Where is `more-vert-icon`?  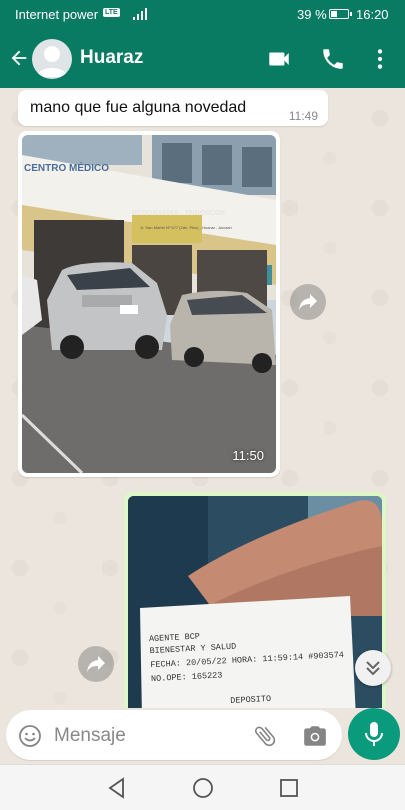 more-vert-icon is located at coordinates (380, 59).